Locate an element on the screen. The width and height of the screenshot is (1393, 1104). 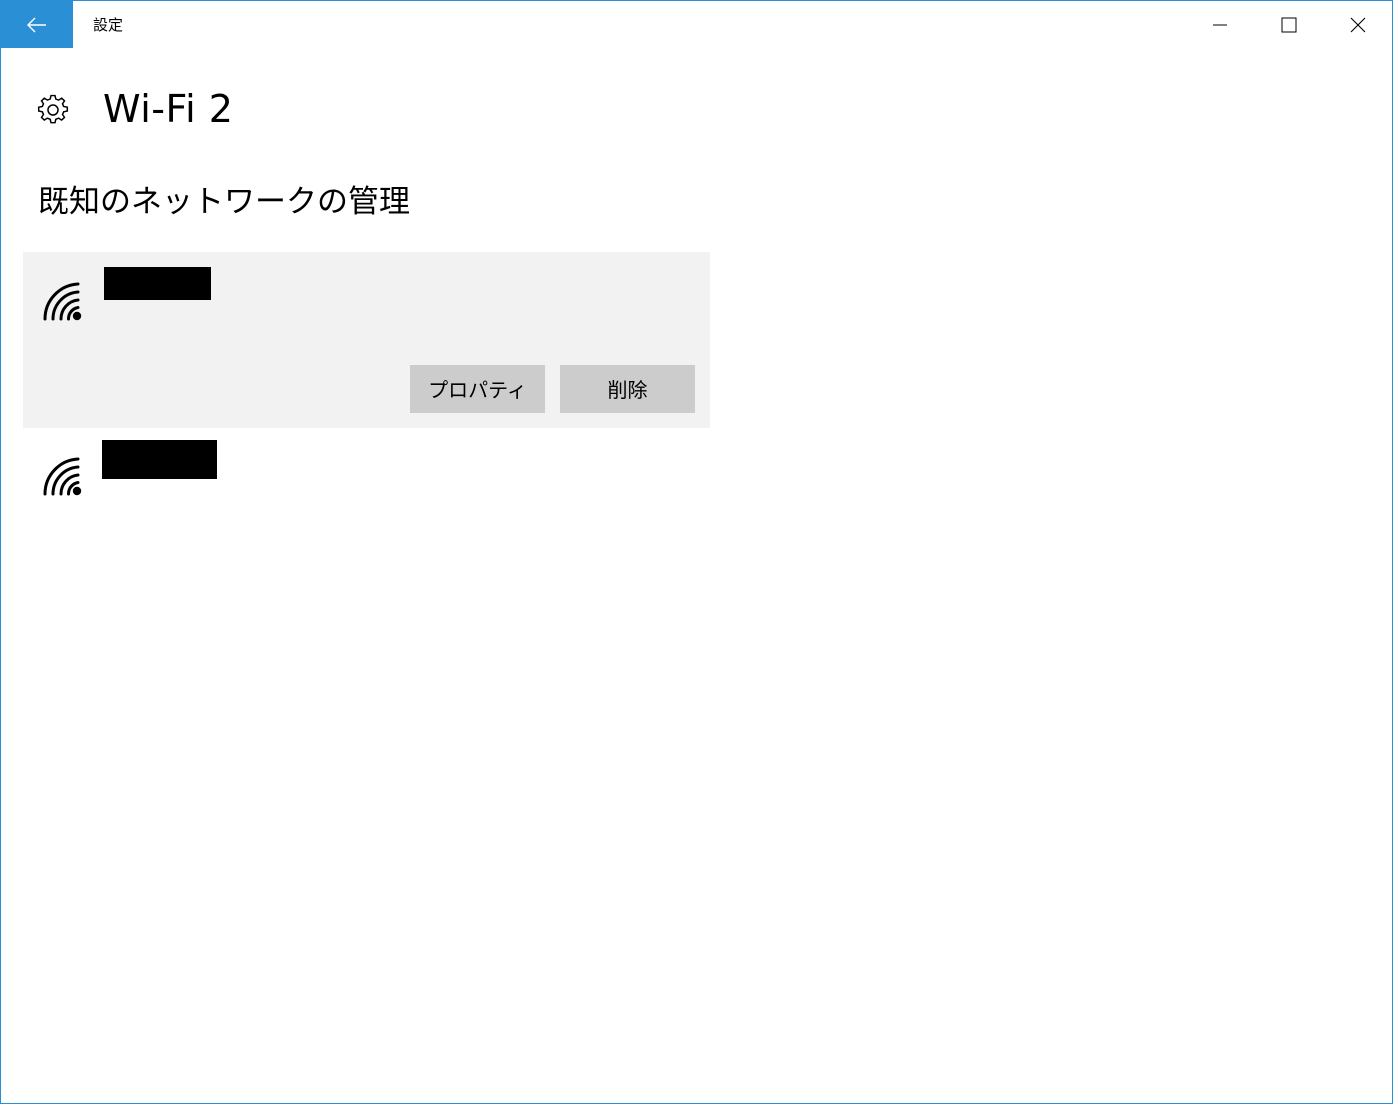
delete-button: 削除 is located at coordinates (627, 389).